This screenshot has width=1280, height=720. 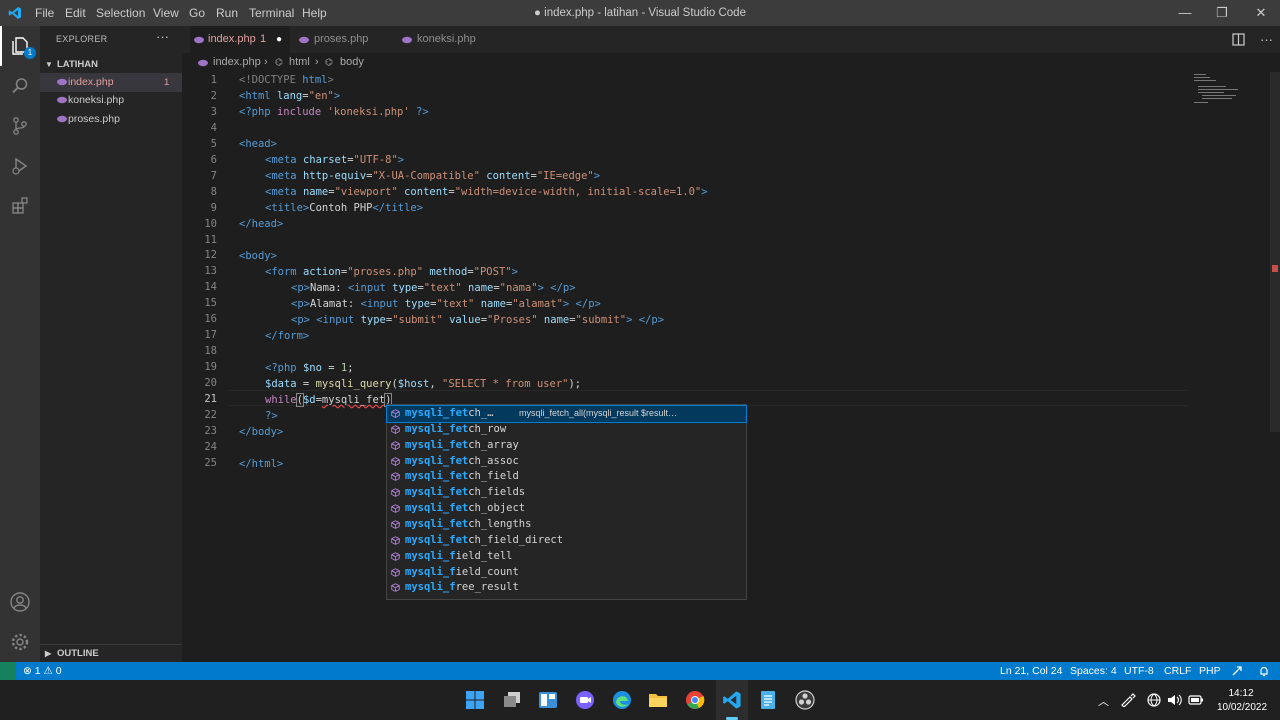 I want to click on code-line-6: <meta charset="UTF-8">, so click(x=335, y=160).